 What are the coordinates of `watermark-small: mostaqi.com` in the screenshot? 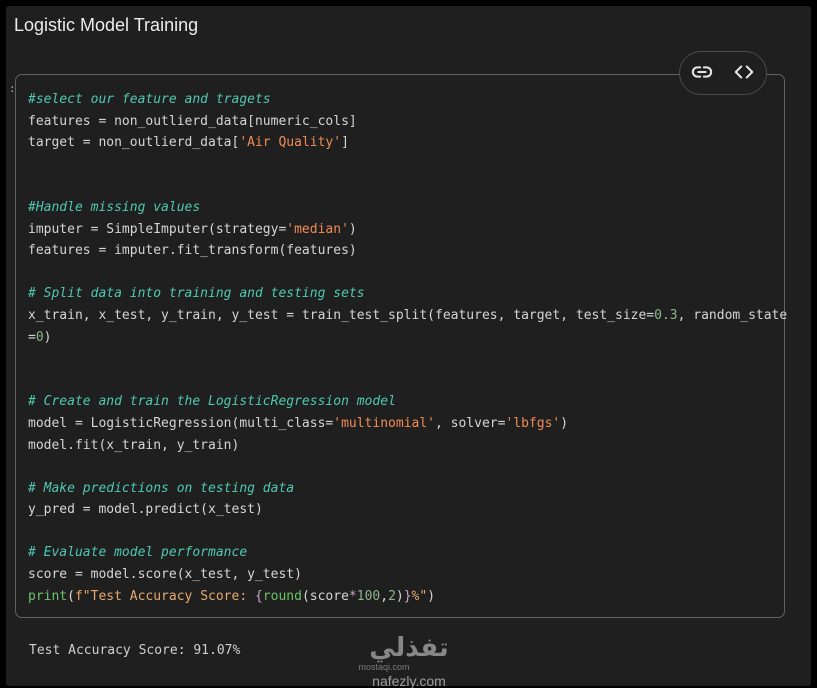 It's located at (383, 667).